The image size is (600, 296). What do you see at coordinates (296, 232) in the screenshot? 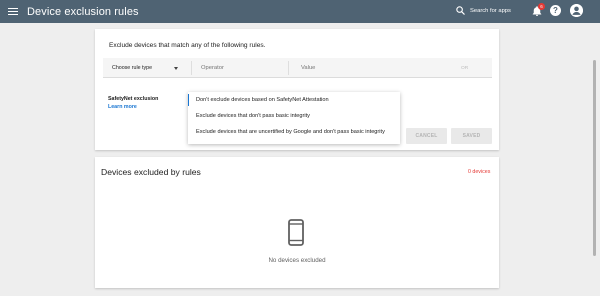
I see `smartphone-icon` at bounding box center [296, 232].